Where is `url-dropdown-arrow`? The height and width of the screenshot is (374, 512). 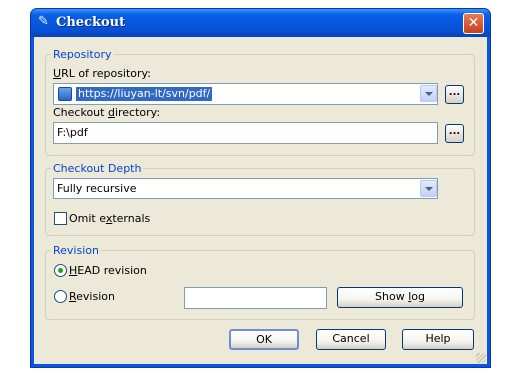 url-dropdown-arrow is located at coordinates (428, 93).